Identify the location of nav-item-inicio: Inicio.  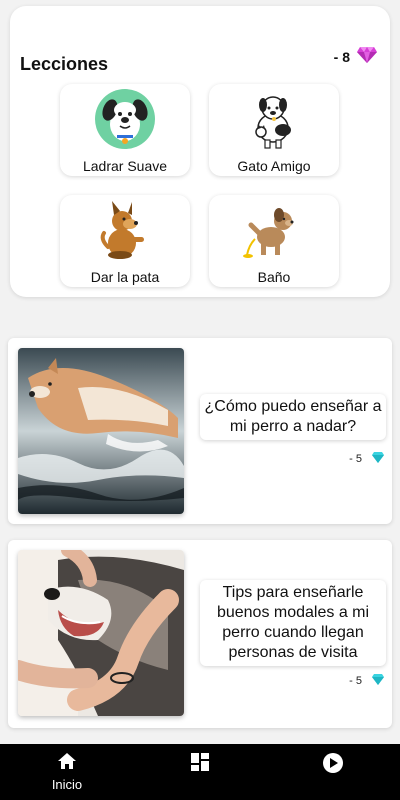
(67, 772).